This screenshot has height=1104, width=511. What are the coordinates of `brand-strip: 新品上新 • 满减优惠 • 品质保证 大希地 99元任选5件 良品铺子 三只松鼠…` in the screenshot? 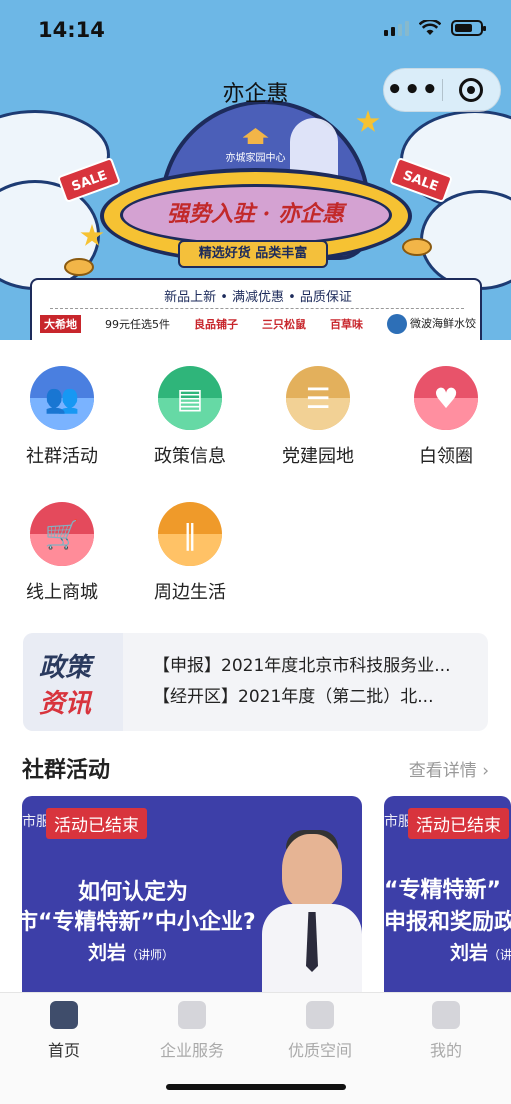 It's located at (256, 309).